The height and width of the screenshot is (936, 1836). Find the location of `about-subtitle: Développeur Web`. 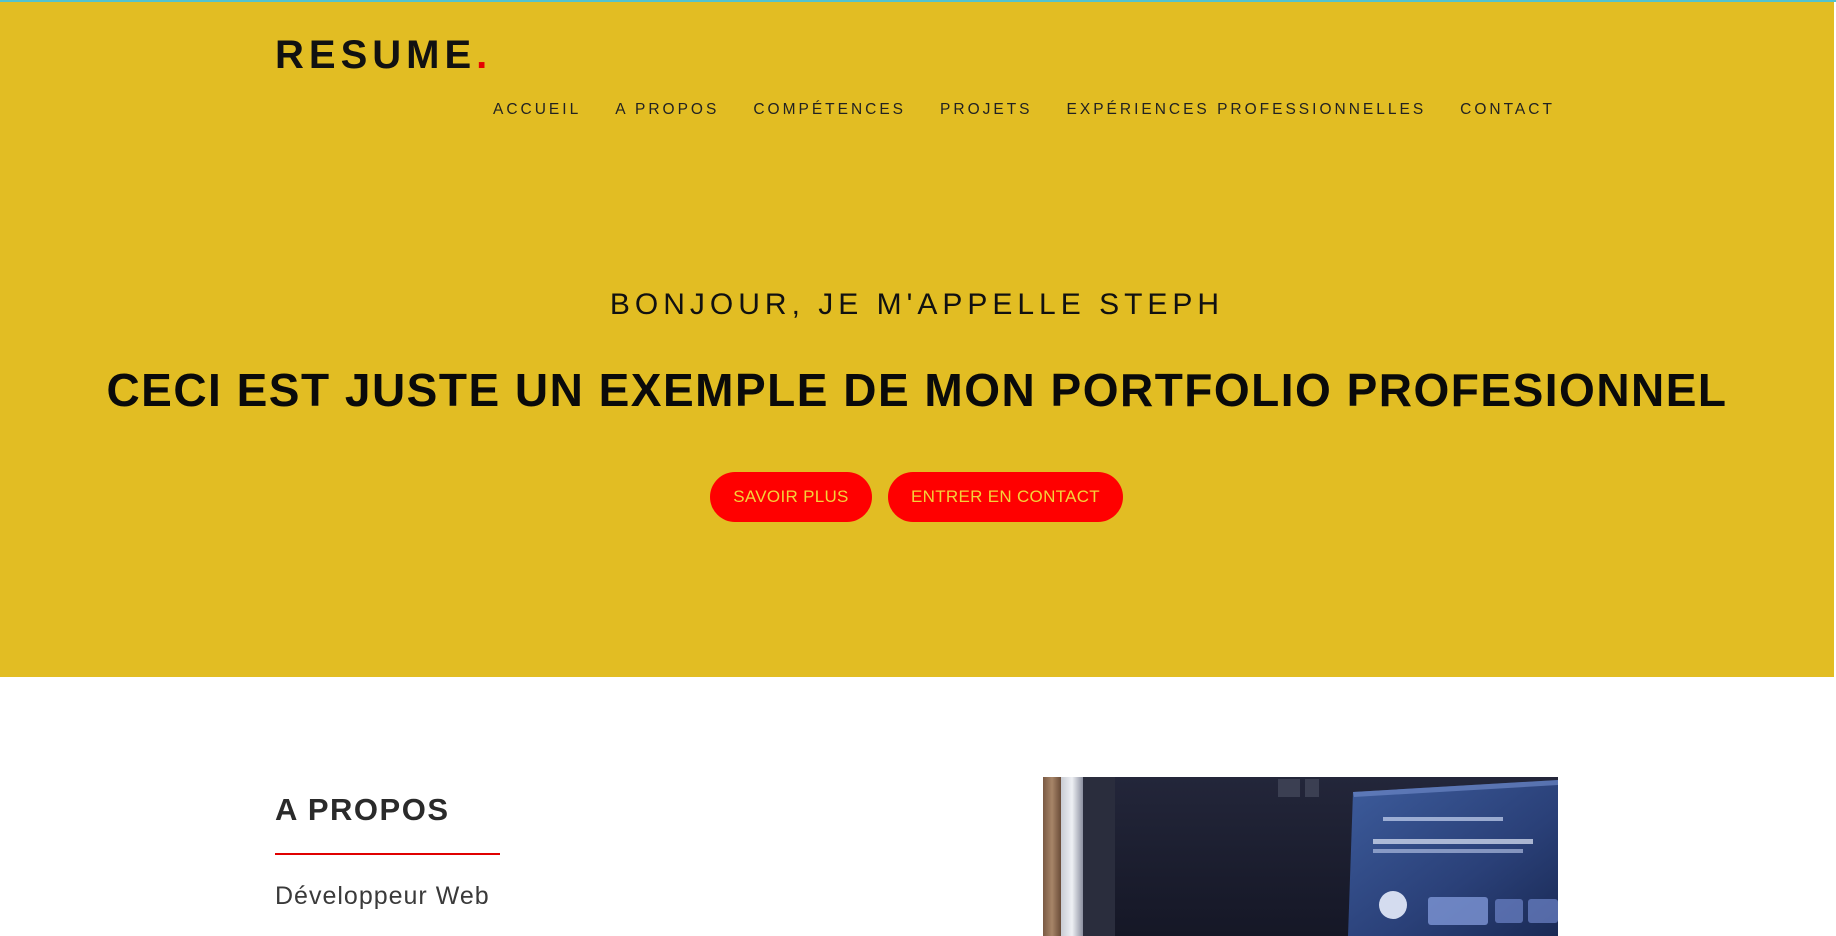

about-subtitle: Développeur Web is located at coordinates (382, 896).